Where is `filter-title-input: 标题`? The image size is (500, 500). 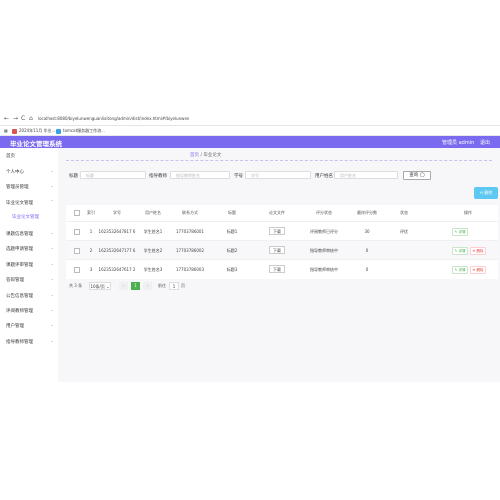
filter-title-input: 标题 is located at coordinates (113, 175).